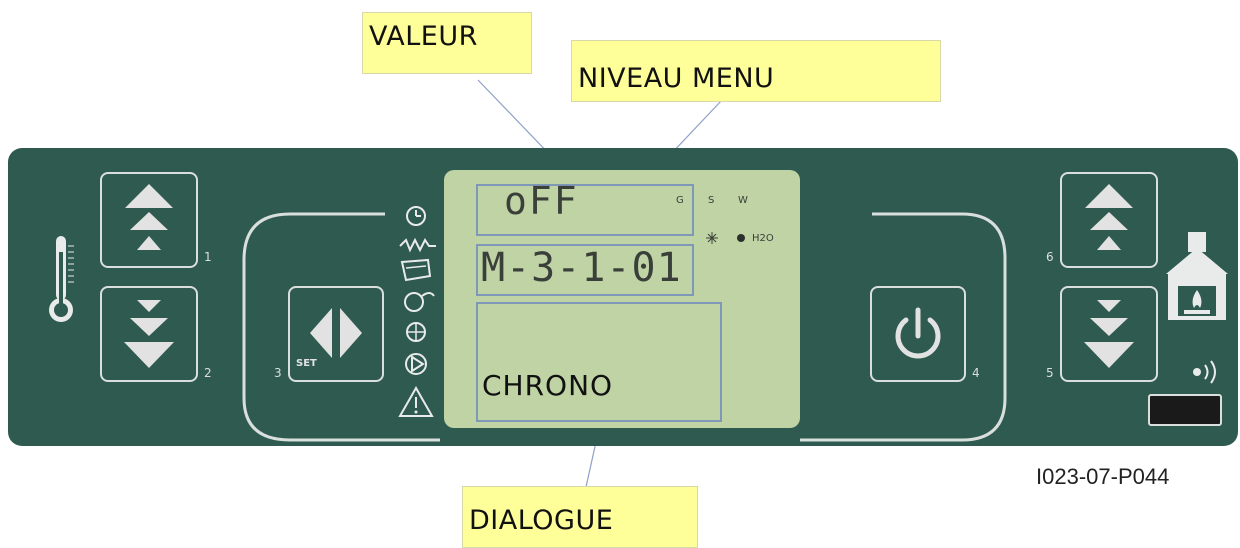  I want to click on button-number-2: 2, so click(208, 373).